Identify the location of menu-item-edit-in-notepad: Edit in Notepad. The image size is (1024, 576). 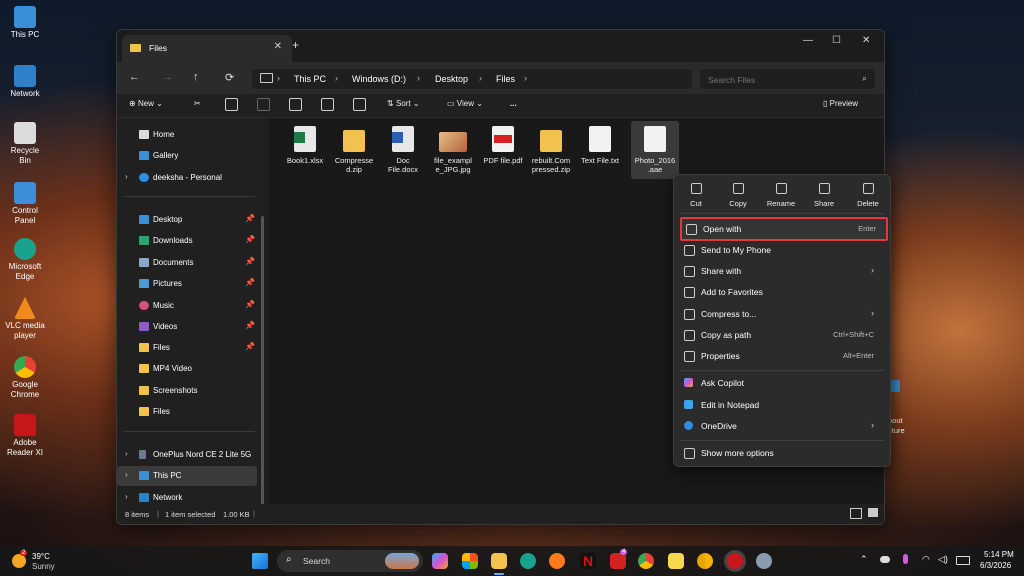
(782, 405).